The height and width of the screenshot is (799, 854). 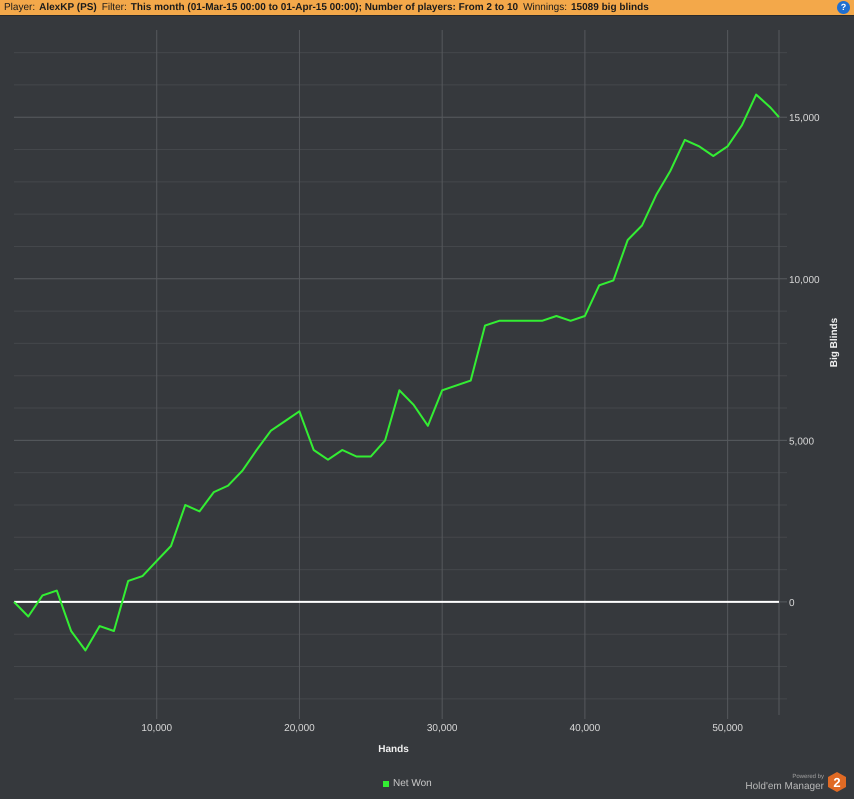 I want to click on field-value: 15089 big blinds, so click(x=609, y=7).